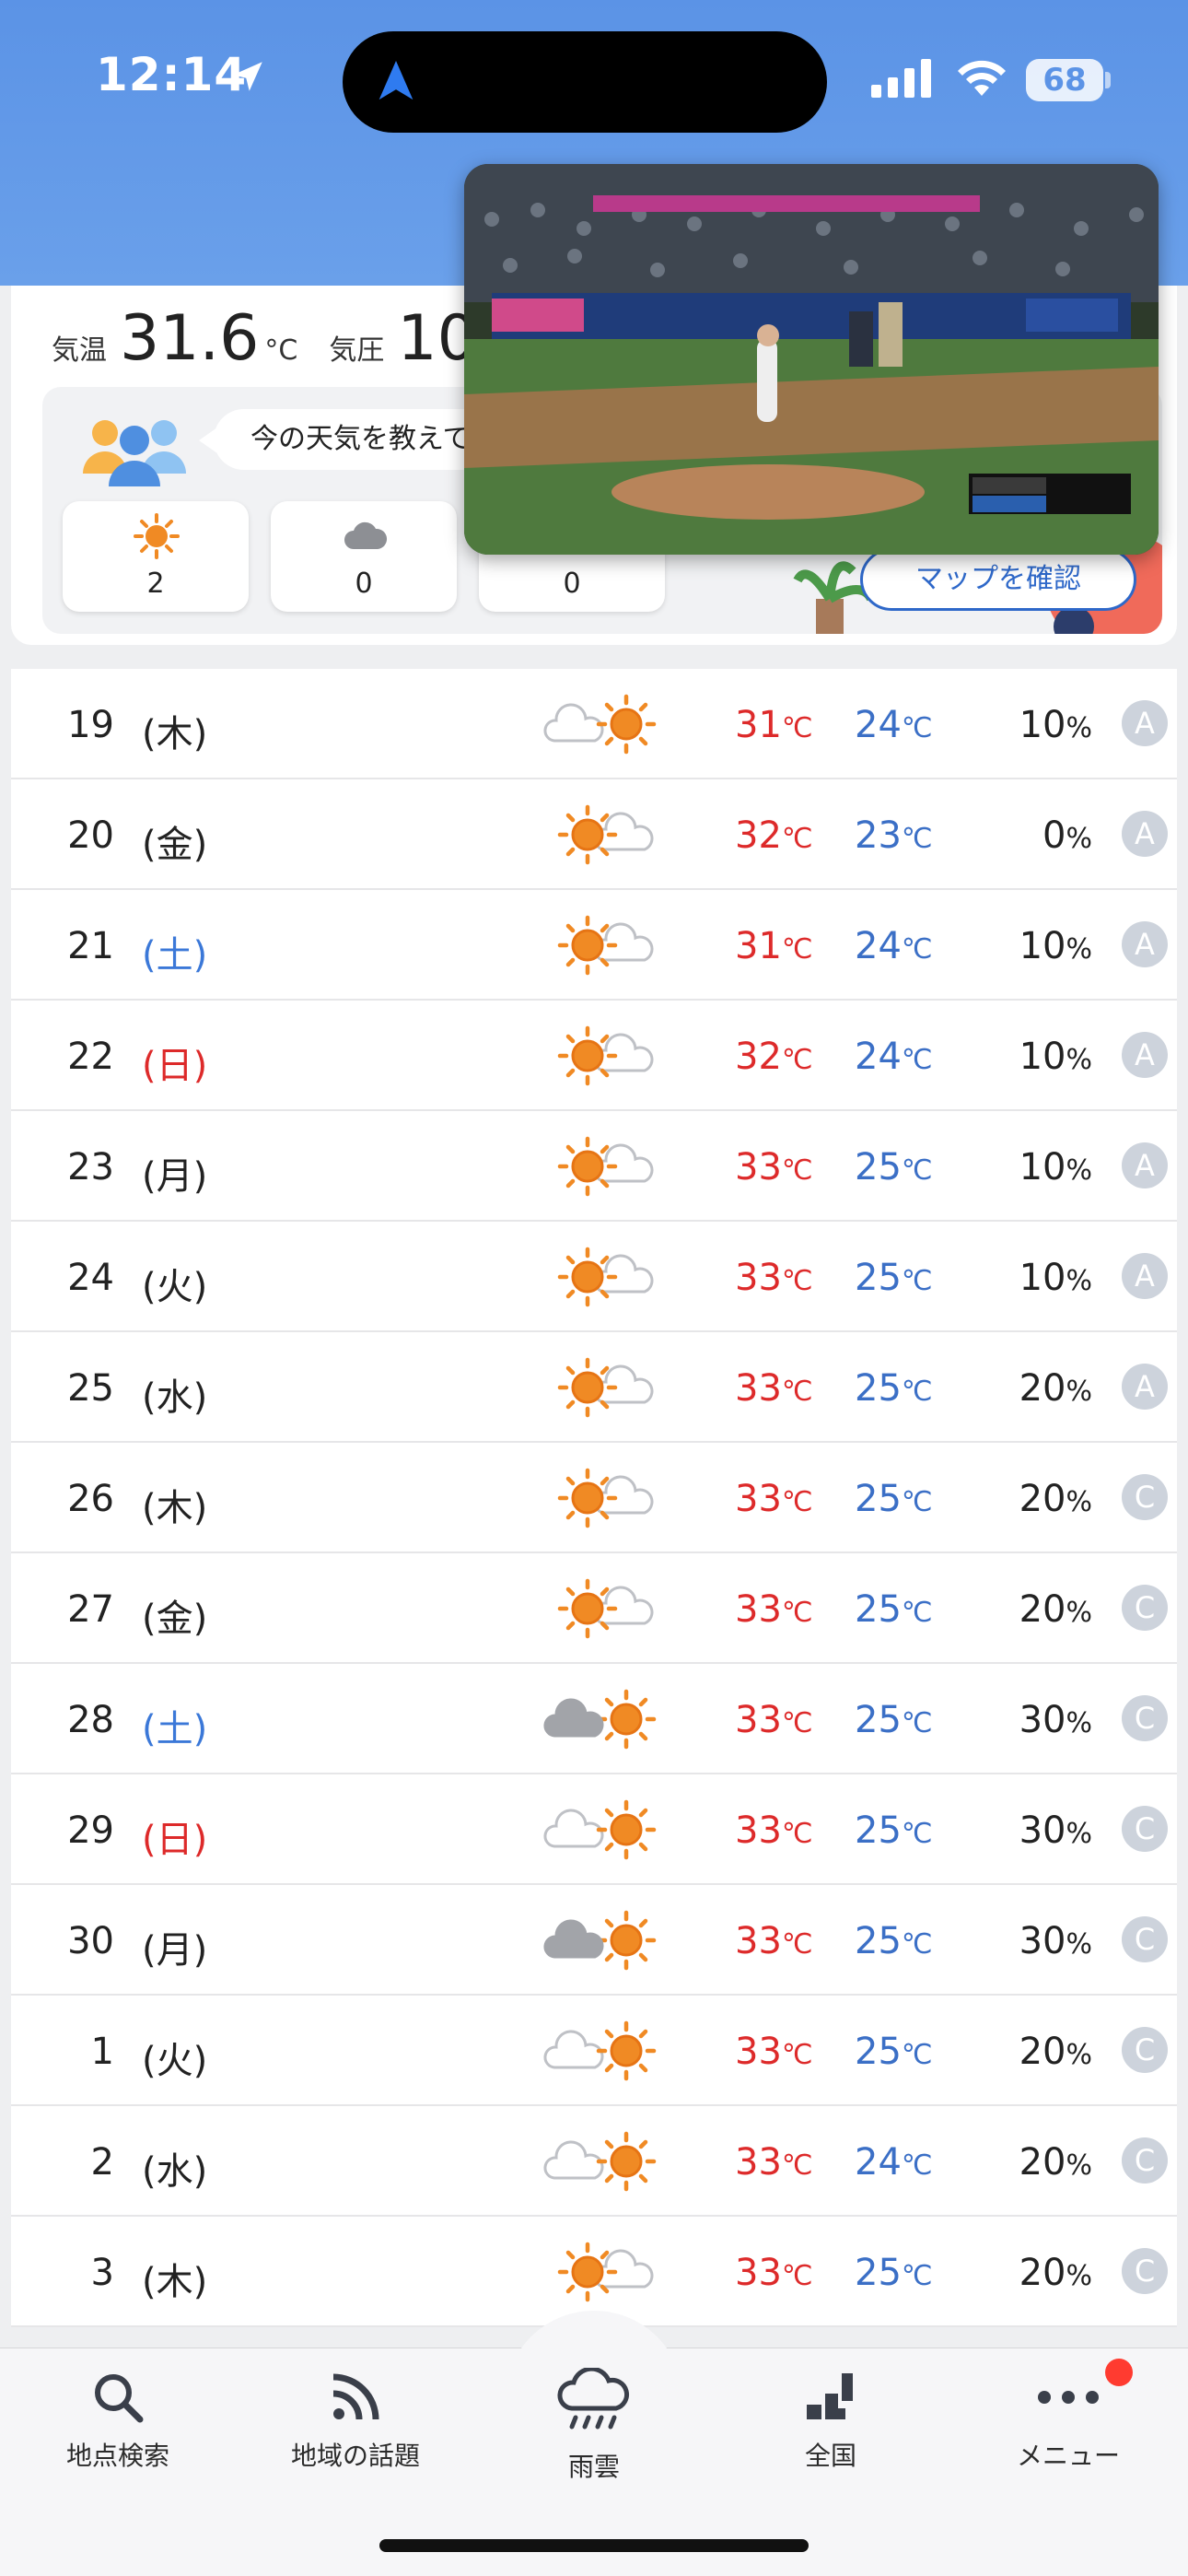 The height and width of the screenshot is (2576, 1188). I want to click on picture-in-picture-video, so click(811, 359).